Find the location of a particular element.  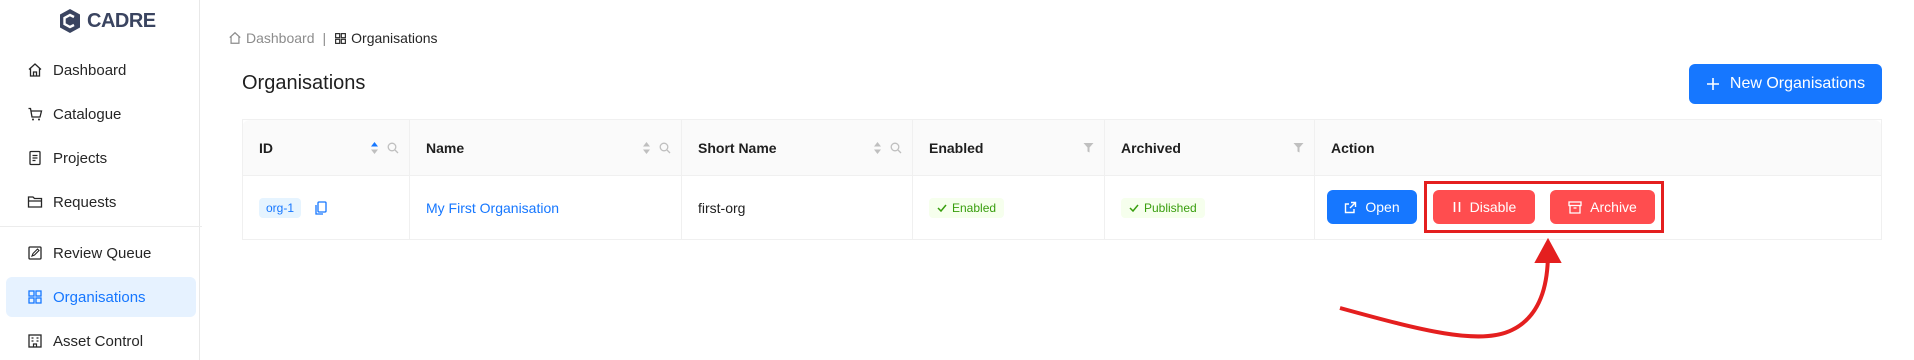

cell-short-name: first-org is located at coordinates (796, 207).